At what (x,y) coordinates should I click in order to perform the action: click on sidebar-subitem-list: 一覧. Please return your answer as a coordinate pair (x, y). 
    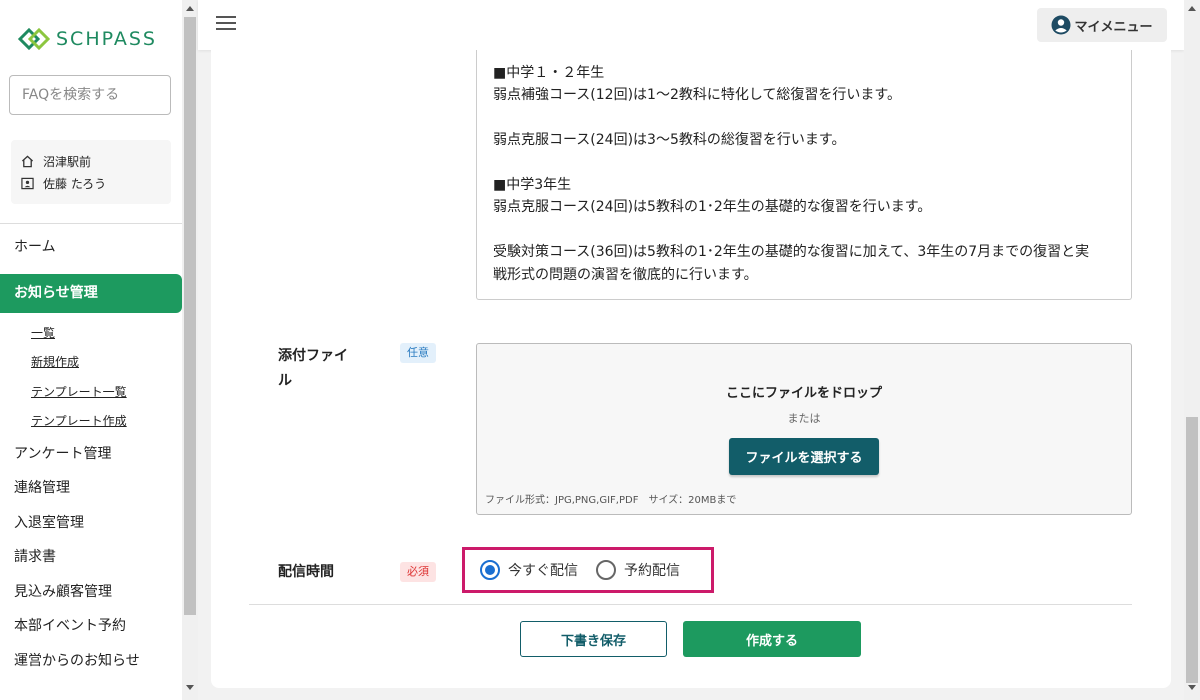
    Looking at the image, I should click on (91, 334).